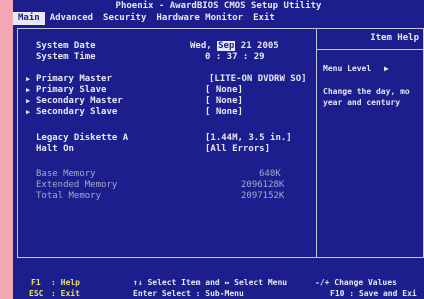 This screenshot has width=424, height=299. I want to click on extended-memory-label: Extended Memory, so click(77, 185).